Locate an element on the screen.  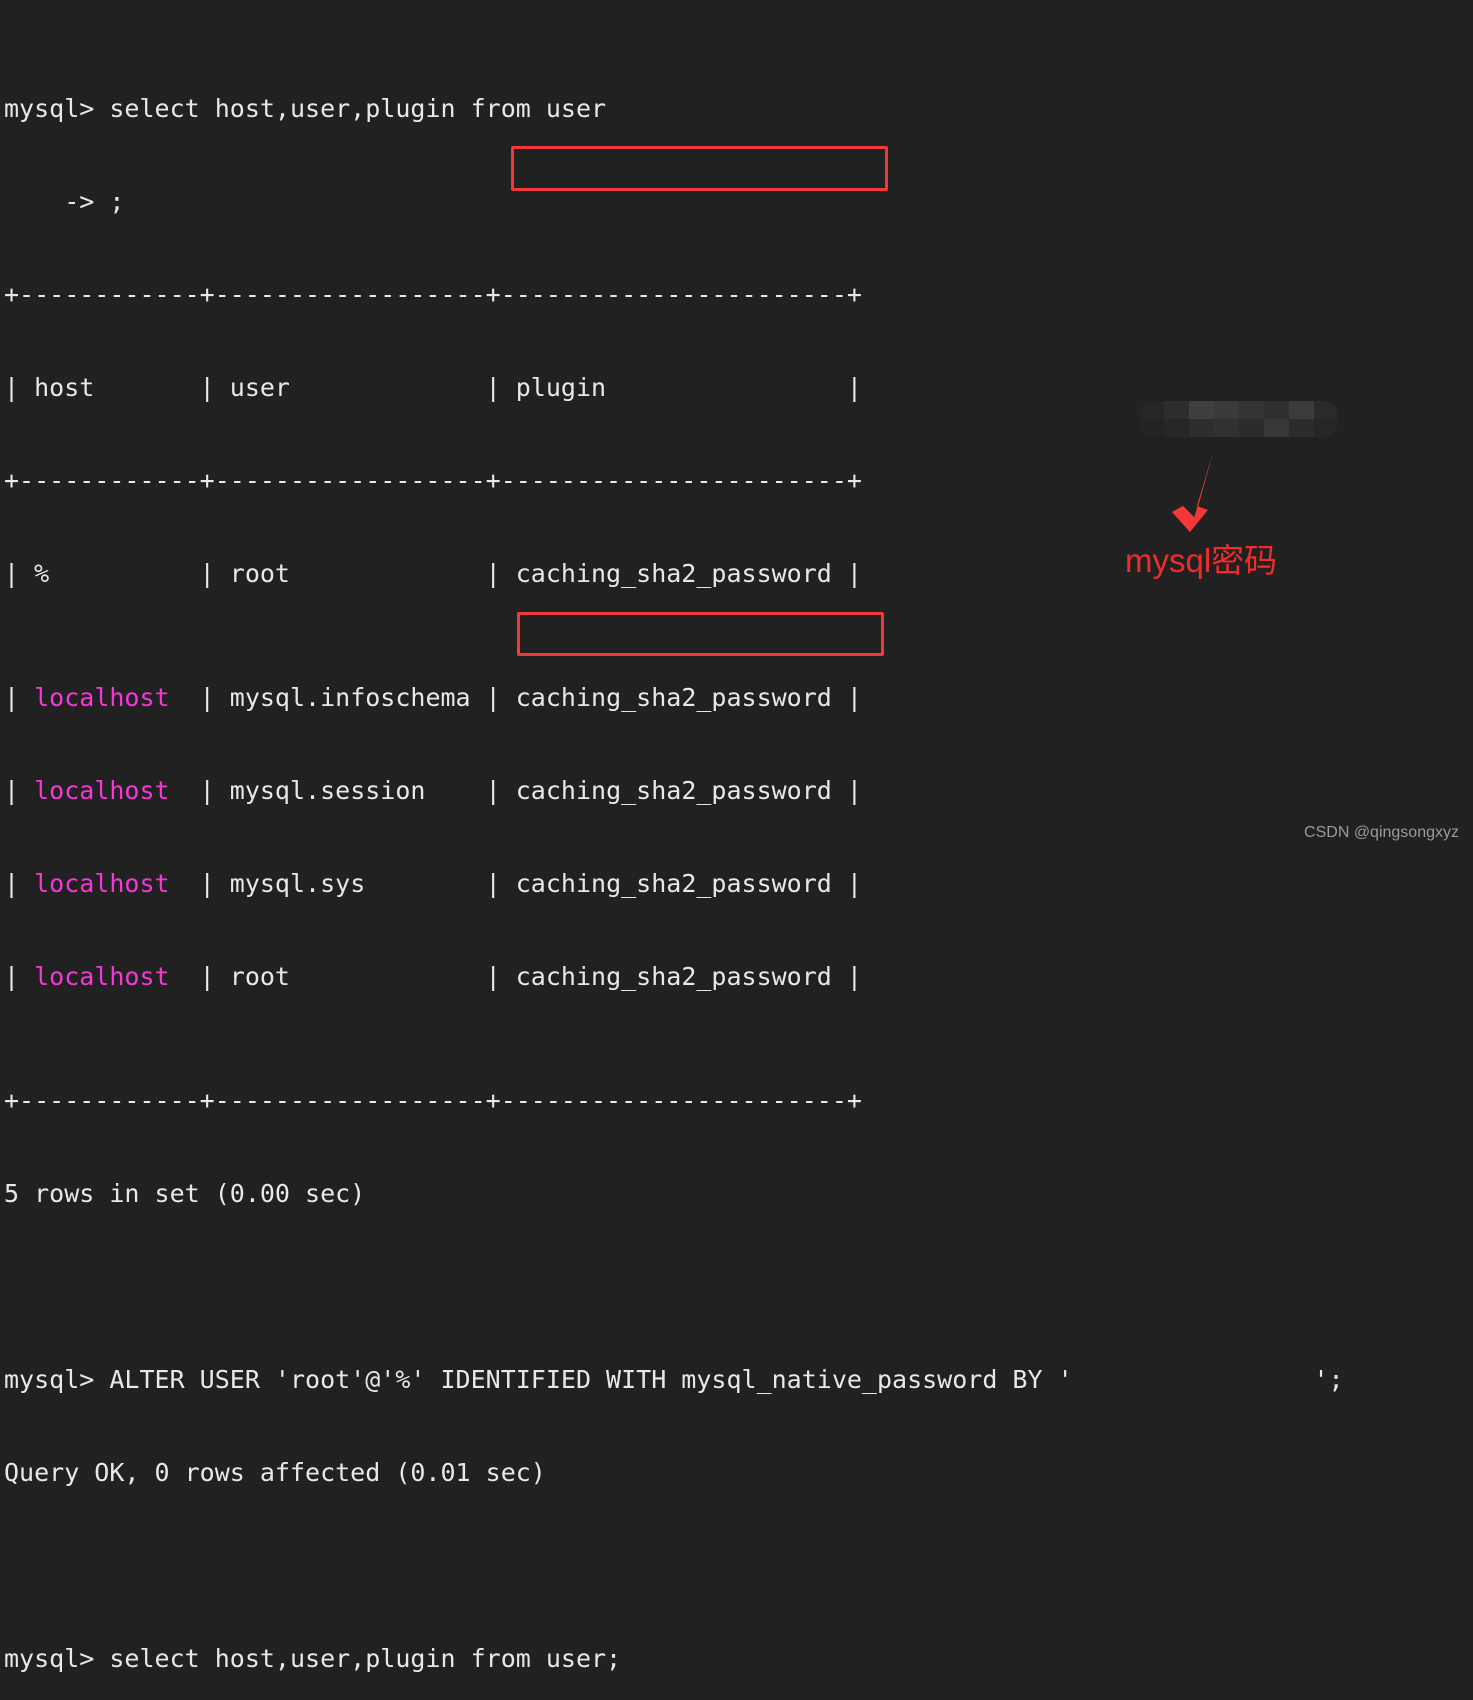
terminal-line-command-select-1: mysql> select host,user,plugin from user is located at coordinates (305, 108).